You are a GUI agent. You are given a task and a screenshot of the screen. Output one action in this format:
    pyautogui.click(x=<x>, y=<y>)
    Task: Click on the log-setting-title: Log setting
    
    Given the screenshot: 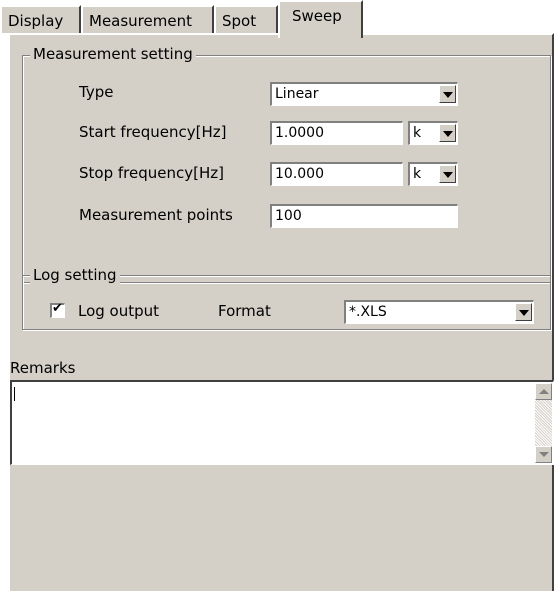 What is the action you would take?
    pyautogui.click(x=75, y=275)
    